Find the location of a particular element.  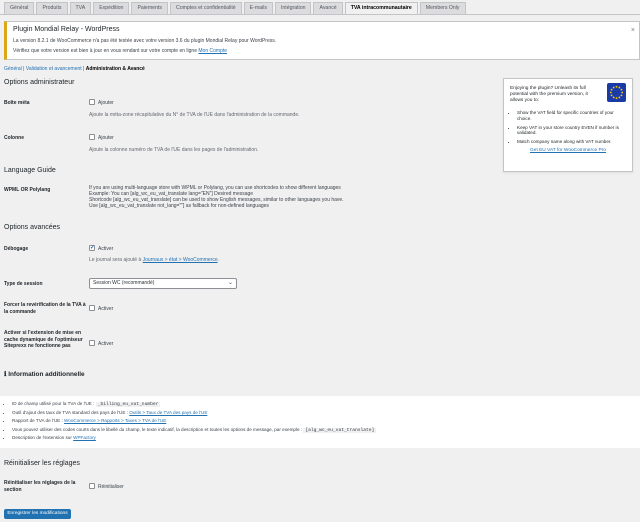

tab-tva-intracommunautaire: TVA intracommunautaire is located at coordinates (381, 8).